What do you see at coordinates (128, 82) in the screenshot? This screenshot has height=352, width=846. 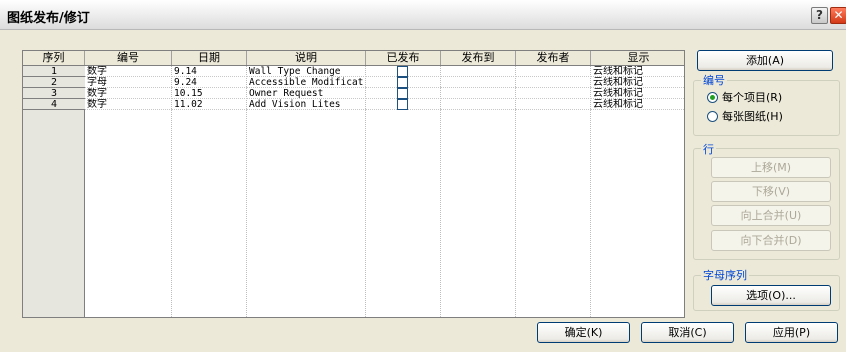 I see `cell-numbering: 字母` at bounding box center [128, 82].